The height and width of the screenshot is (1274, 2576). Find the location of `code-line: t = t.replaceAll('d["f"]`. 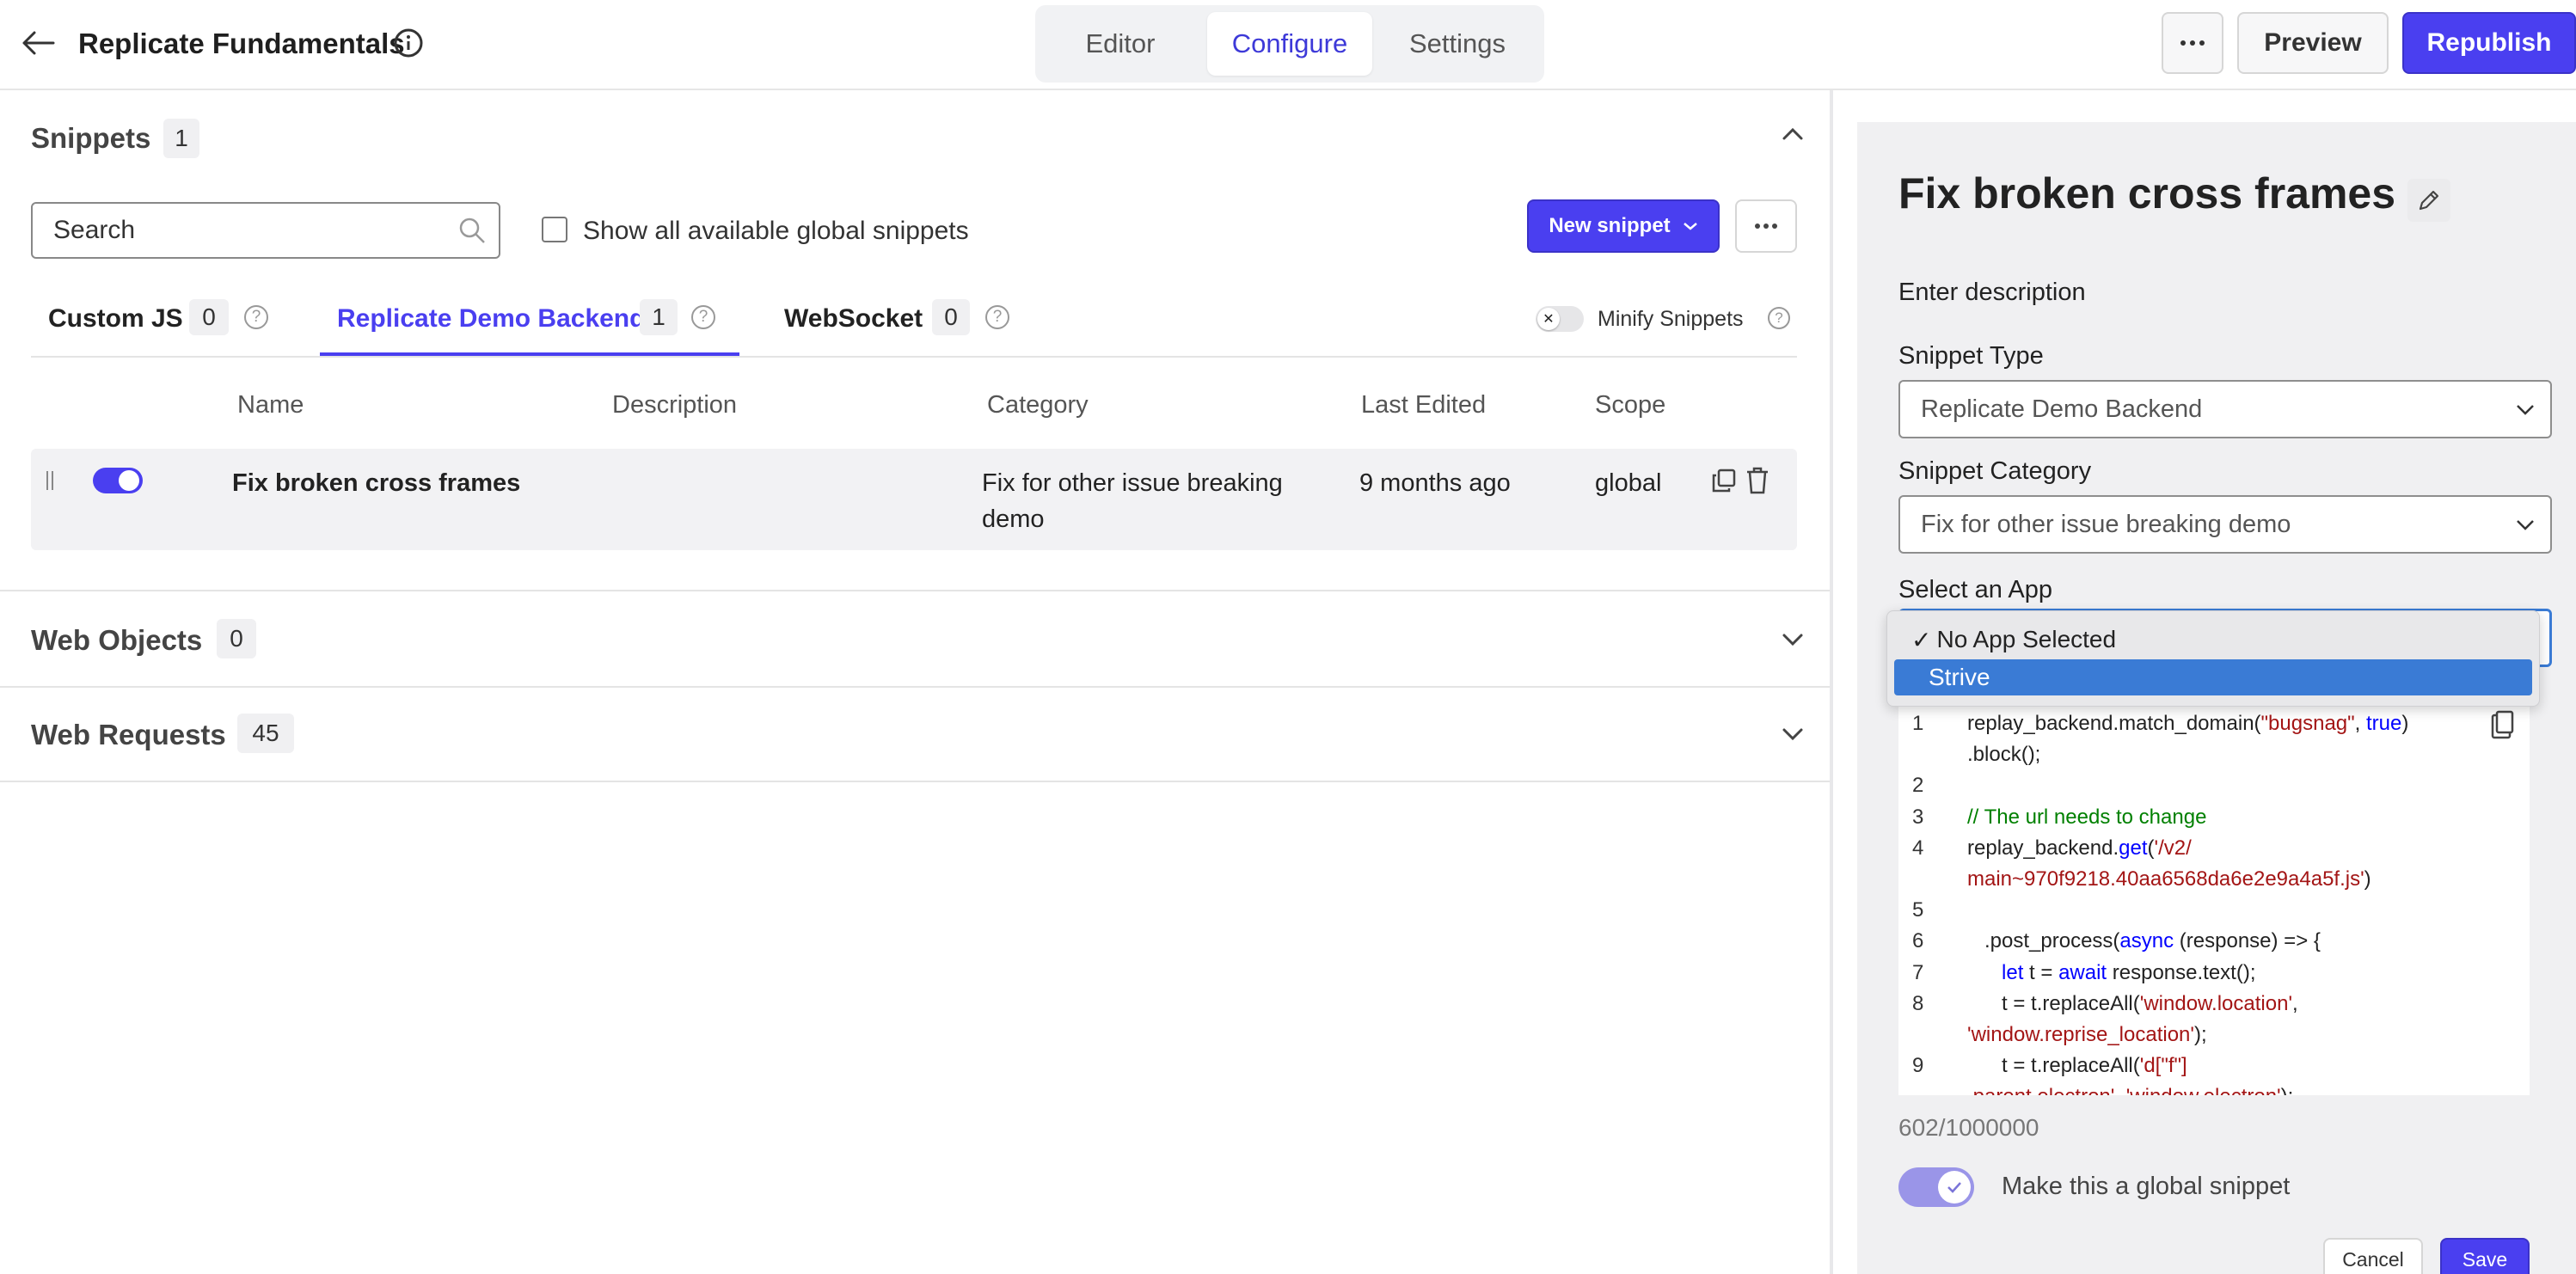

code-line: t = t.replaceAll('d["f"] is located at coordinates (2077, 1066).